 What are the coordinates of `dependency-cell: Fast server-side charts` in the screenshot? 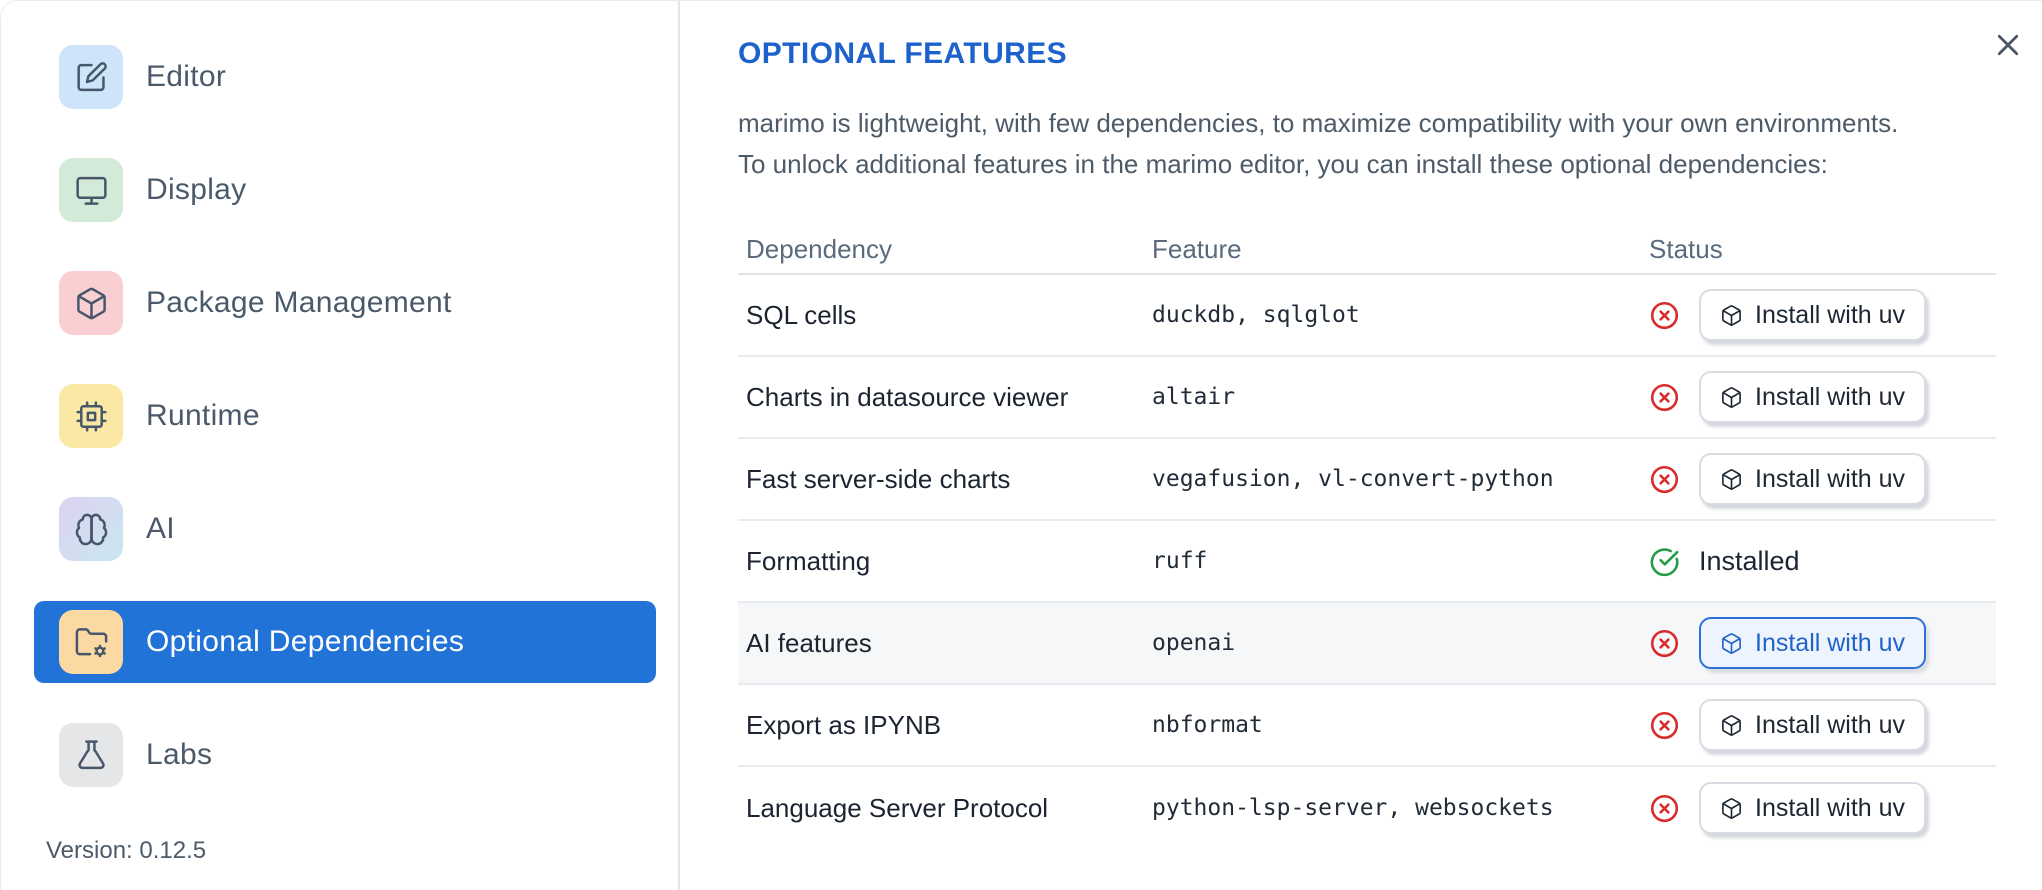 It's located at (878, 478).